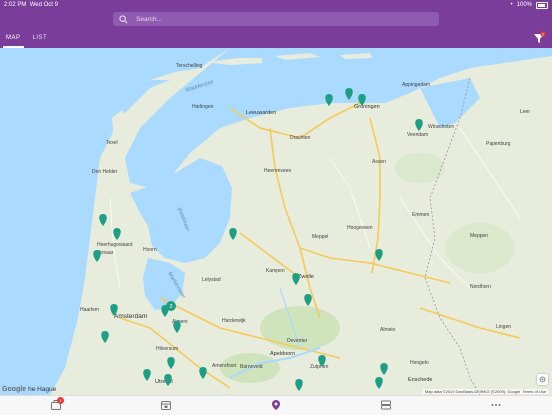  What do you see at coordinates (525, 112) in the screenshot?
I see `map-label: Leer` at bounding box center [525, 112].